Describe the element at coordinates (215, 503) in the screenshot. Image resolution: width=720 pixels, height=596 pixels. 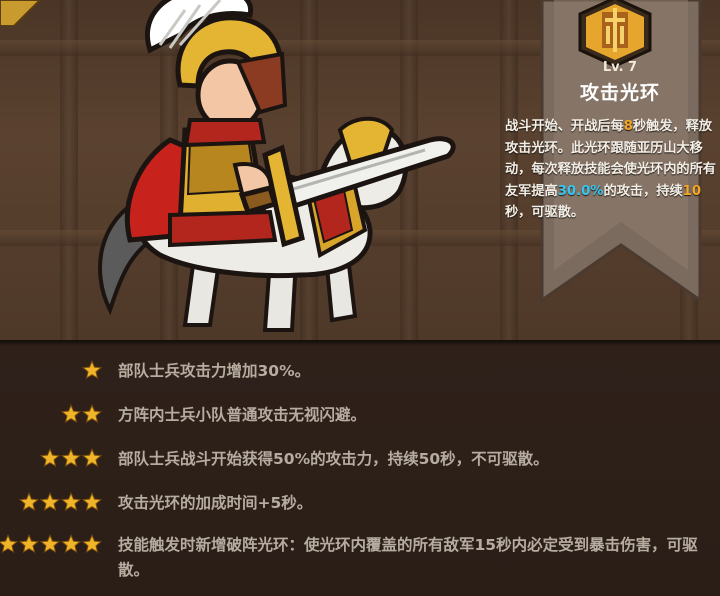
I see `star-bonus-text: 攻击光环的加成时间+5秒。` at that location.